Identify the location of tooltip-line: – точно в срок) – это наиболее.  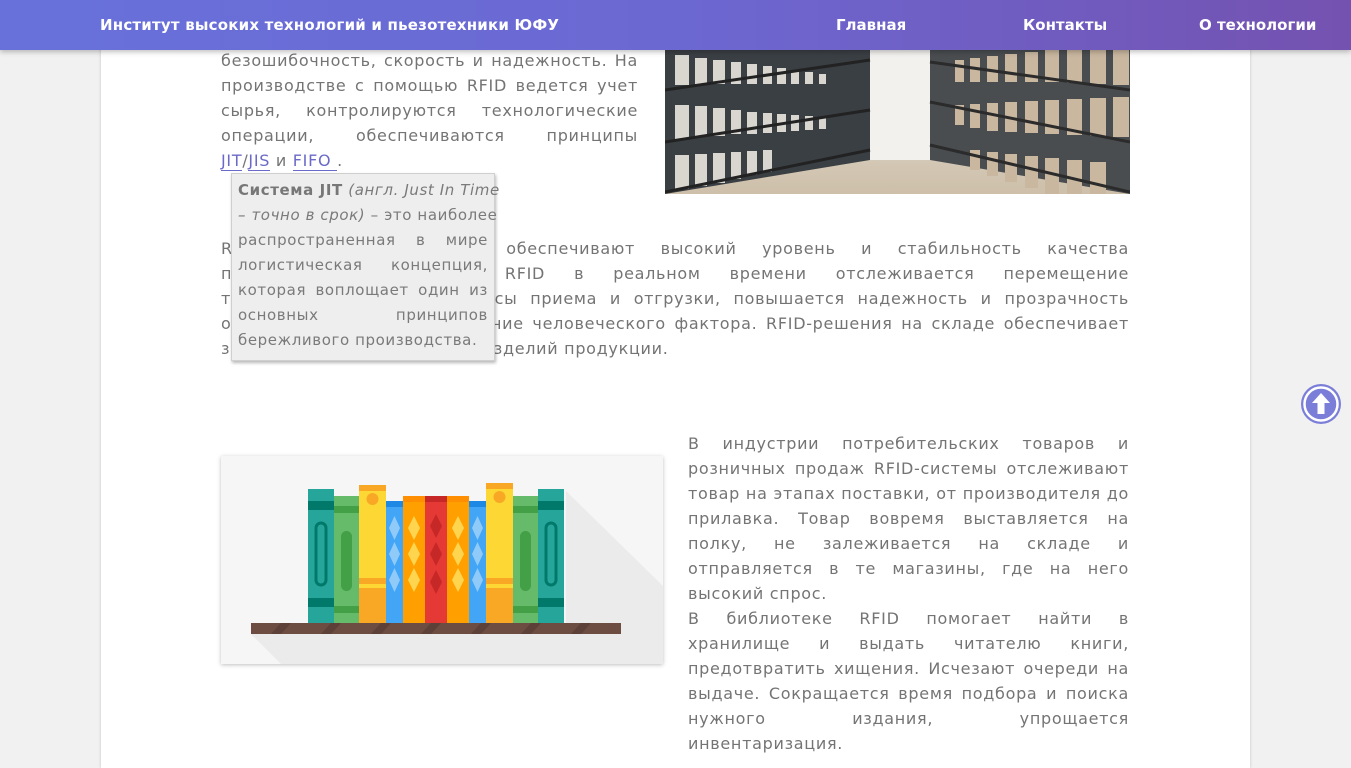
(367, 215).